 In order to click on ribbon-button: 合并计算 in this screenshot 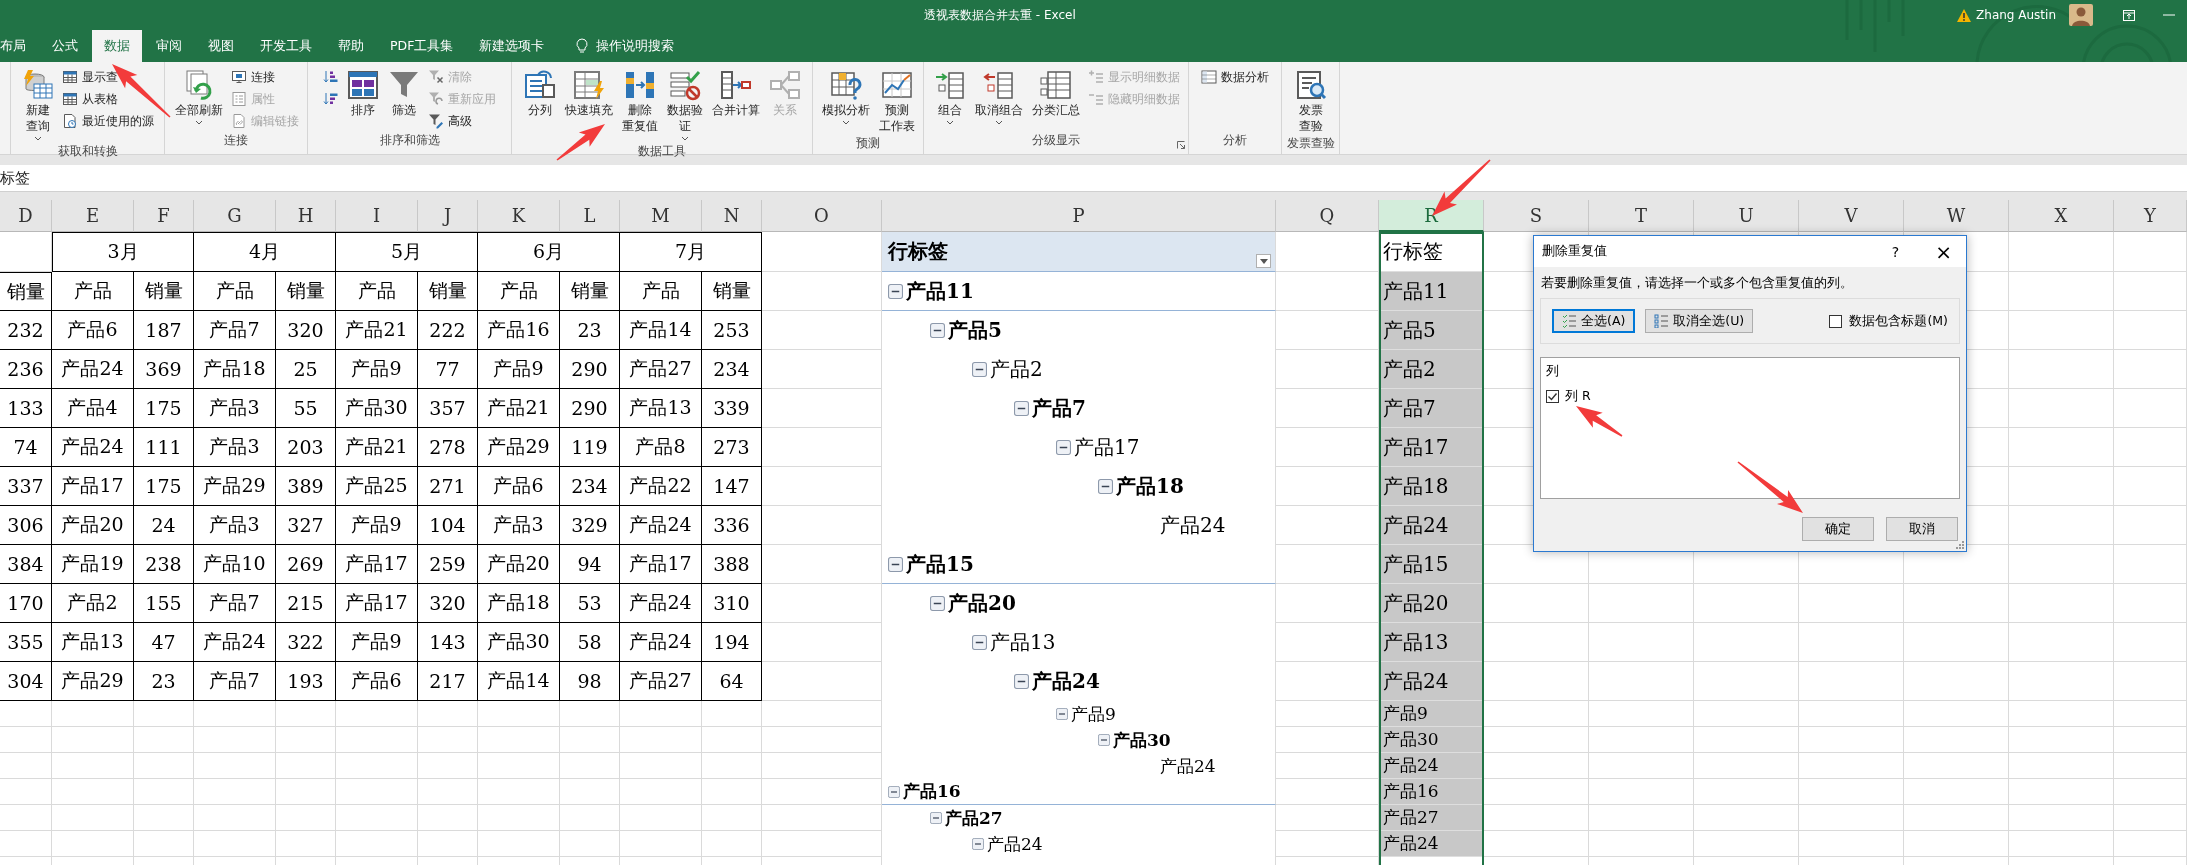, I will do `click(735, 93)`.